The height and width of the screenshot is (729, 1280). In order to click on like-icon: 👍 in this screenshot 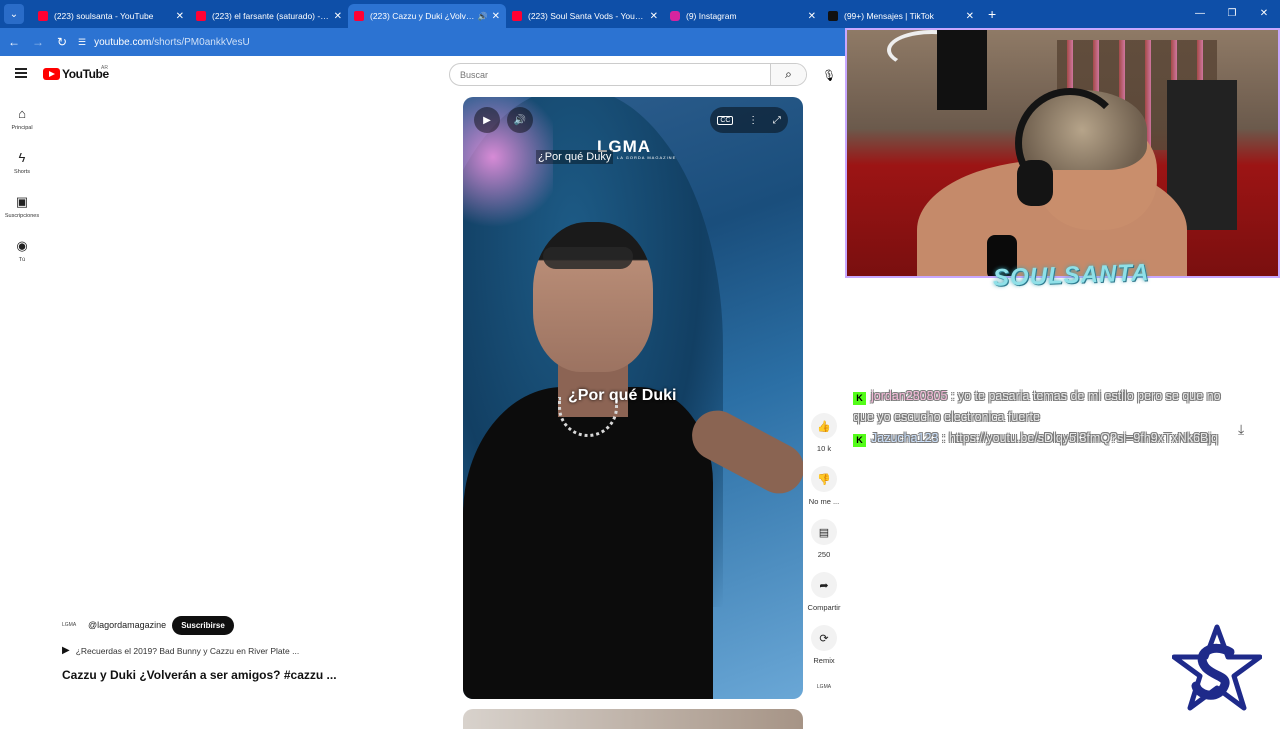, I will do `click(824, 426)`.